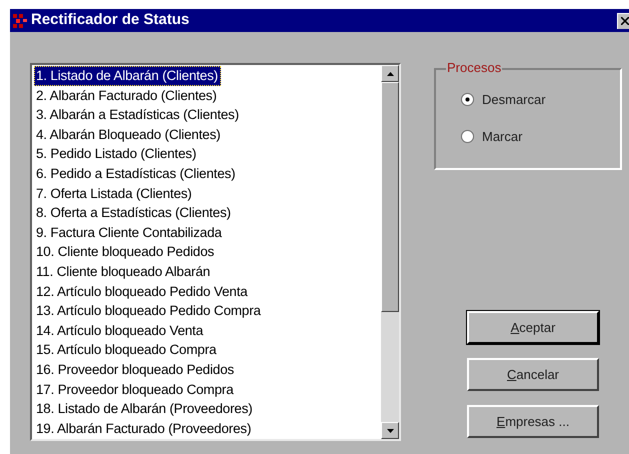 The width and height of the screenshot is (629, 454). I want to click on list-item: 10. Cliente bloqueado Pedidos, so click(207, 252).